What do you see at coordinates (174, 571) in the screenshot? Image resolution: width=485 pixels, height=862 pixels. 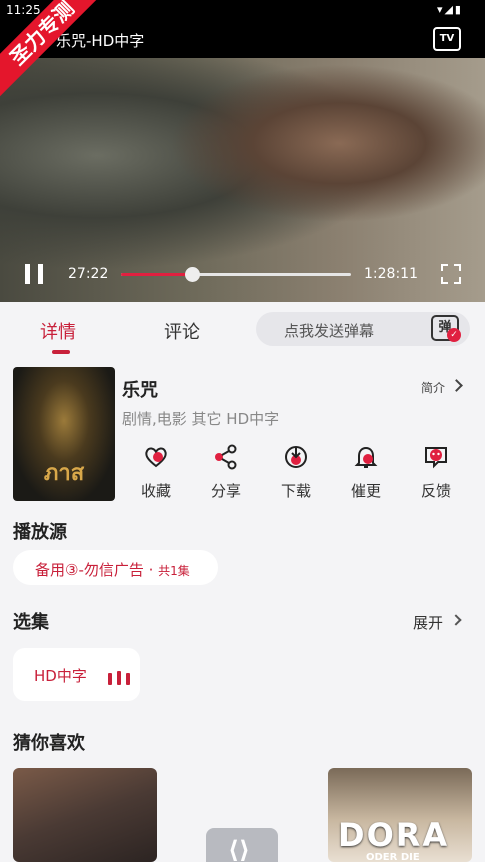 I see `source-count: 共1集` at bounding box center [174, 571].